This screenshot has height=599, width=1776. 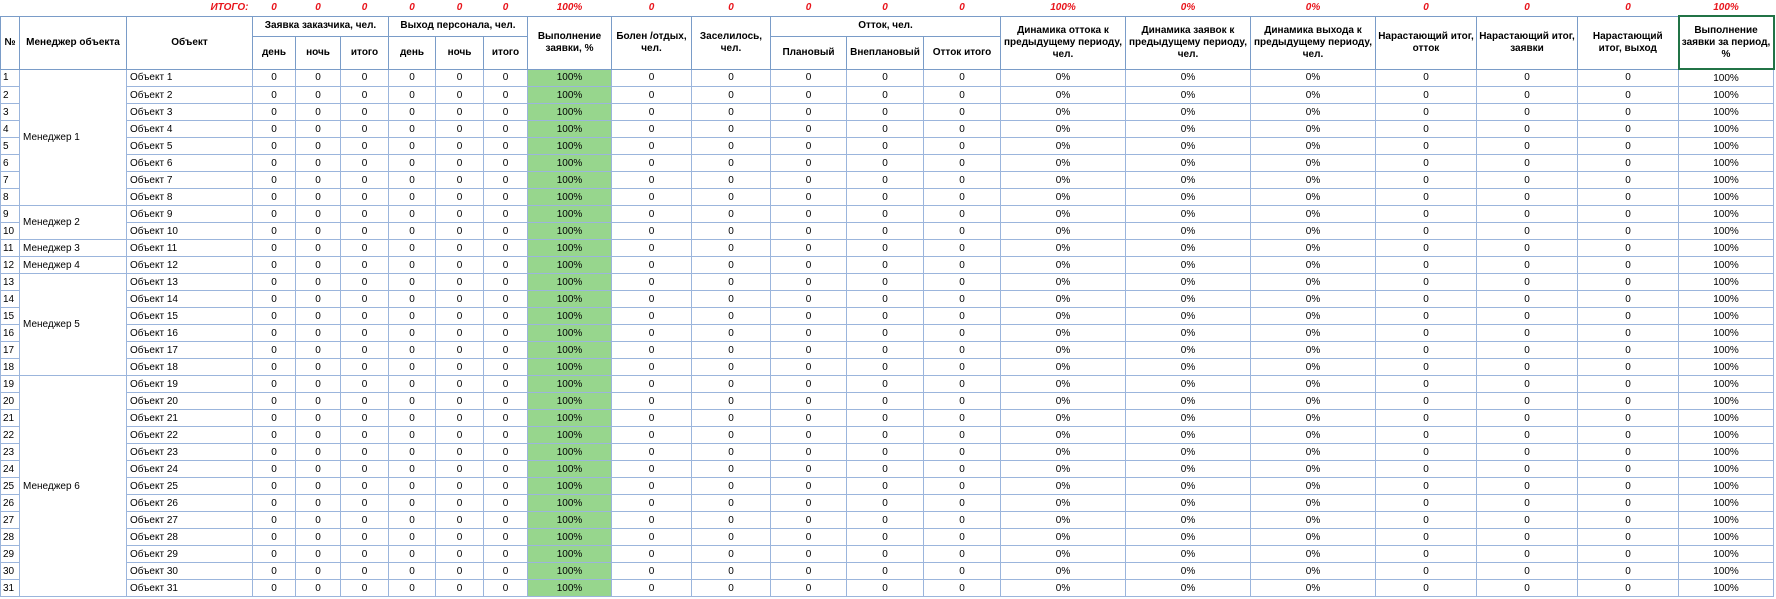 I want to click on object-cell: Объект 4, so click(x=189, y=129).